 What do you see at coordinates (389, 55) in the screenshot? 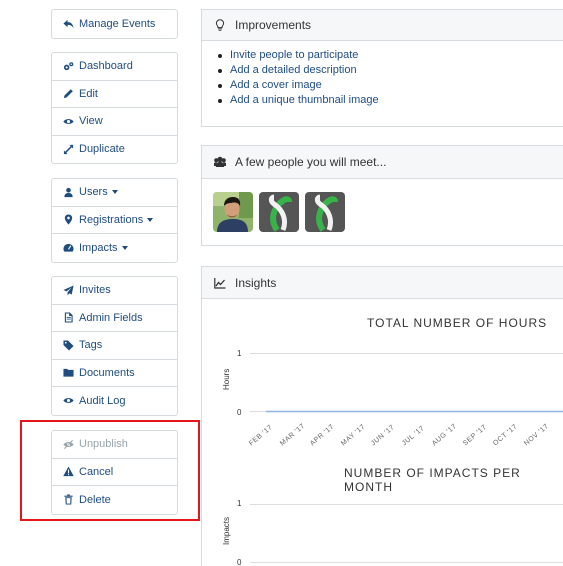
I see `improvement-link: Invite people to participate` at bounding box center [389, 55].